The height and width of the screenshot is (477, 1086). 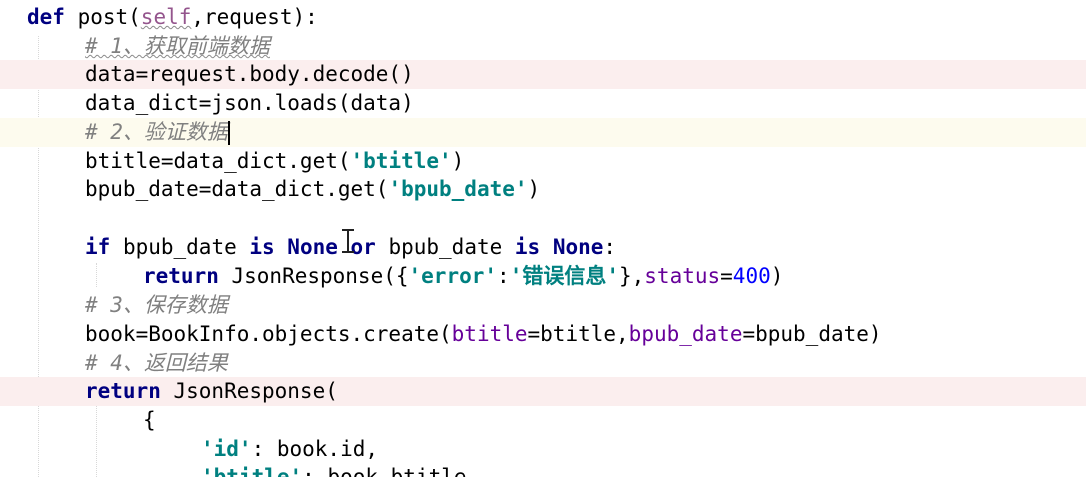 What do you see at coordinates (312, 247) in the screenshot?
I see `keyword: is None or` at bounding box center [312, 247].